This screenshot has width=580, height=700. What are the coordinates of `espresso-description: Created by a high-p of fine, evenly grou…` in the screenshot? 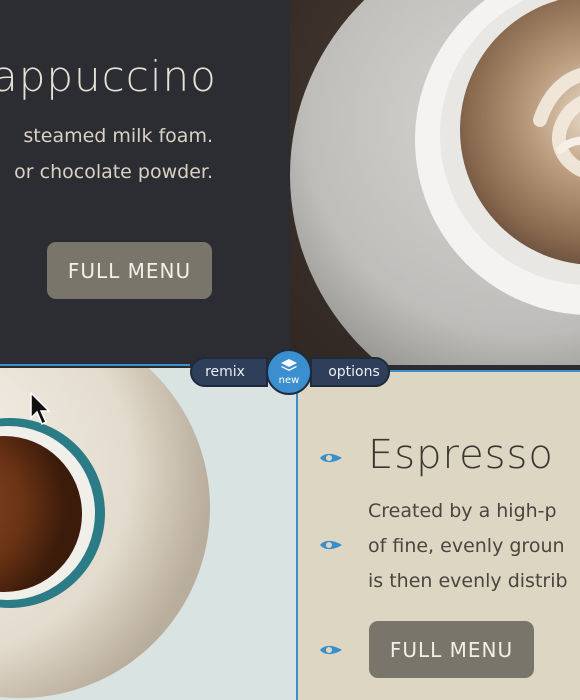 It's located at (468, 546).